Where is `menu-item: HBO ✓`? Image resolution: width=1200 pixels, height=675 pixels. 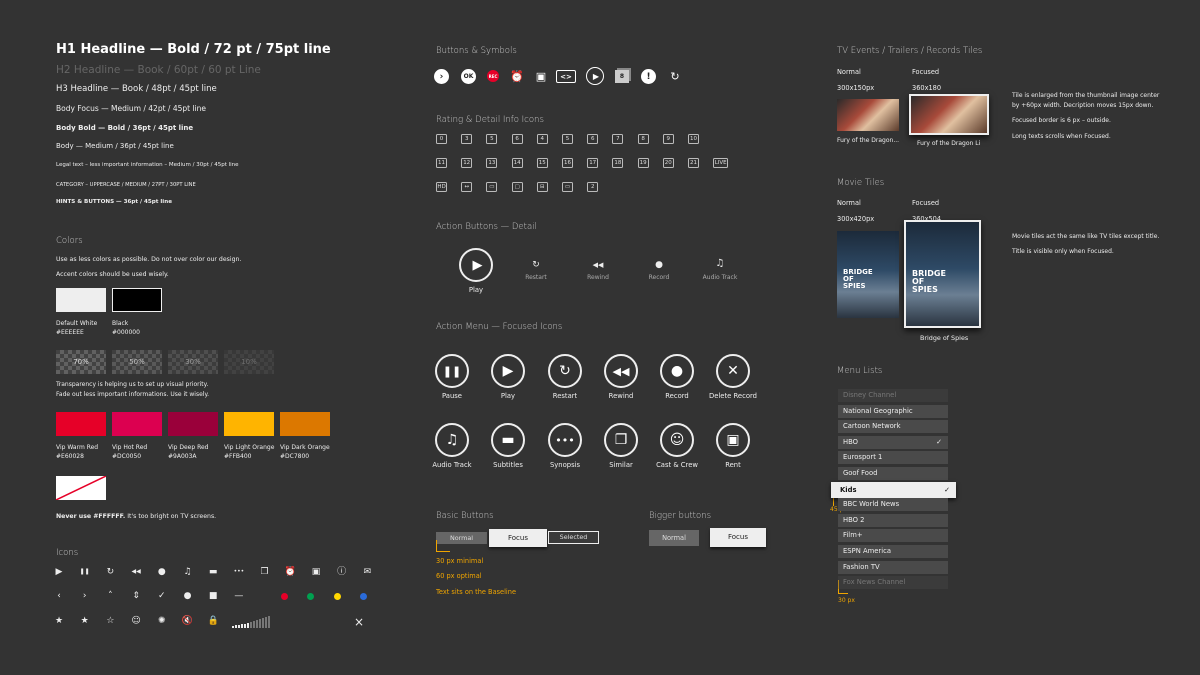
menu-item: HBO ✓ is located at coordinates (893, 442).